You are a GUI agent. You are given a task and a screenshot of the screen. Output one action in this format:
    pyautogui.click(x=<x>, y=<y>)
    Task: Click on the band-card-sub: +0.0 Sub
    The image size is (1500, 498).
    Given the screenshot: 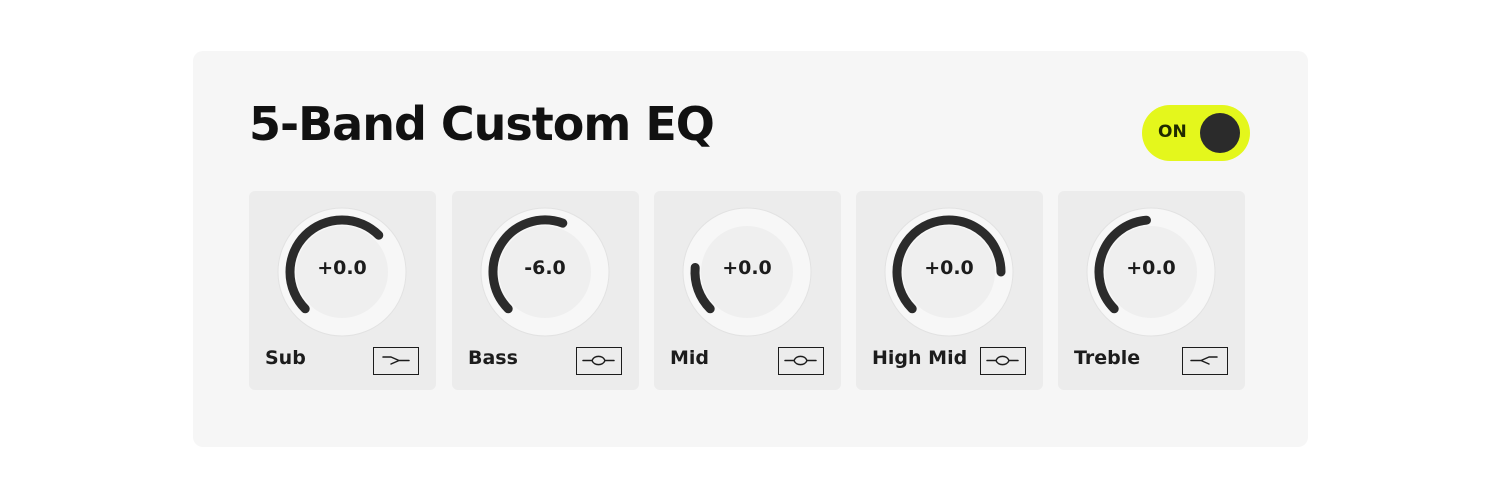 What is the action you would take?
    pyautogui.click(x=342, y=290)
    